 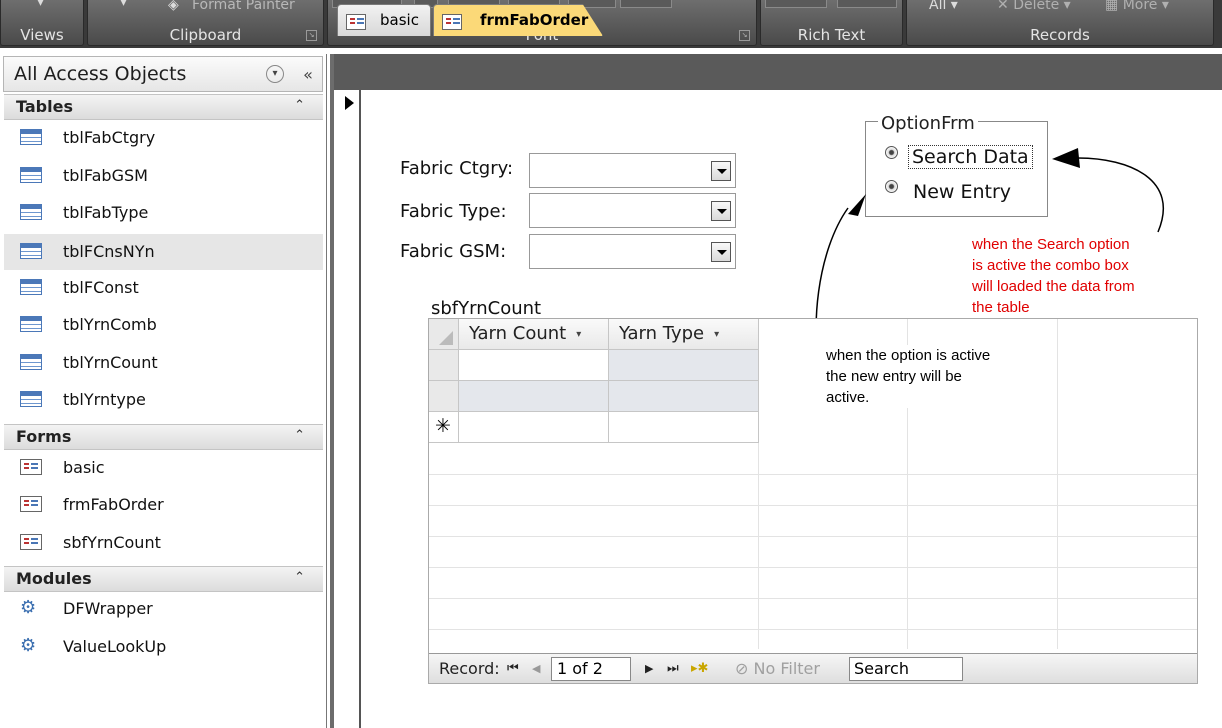 What do you see at coordinates (469, 668) in the screenshot?
I see `record-label: Record:` at bounding box center [469, 668].